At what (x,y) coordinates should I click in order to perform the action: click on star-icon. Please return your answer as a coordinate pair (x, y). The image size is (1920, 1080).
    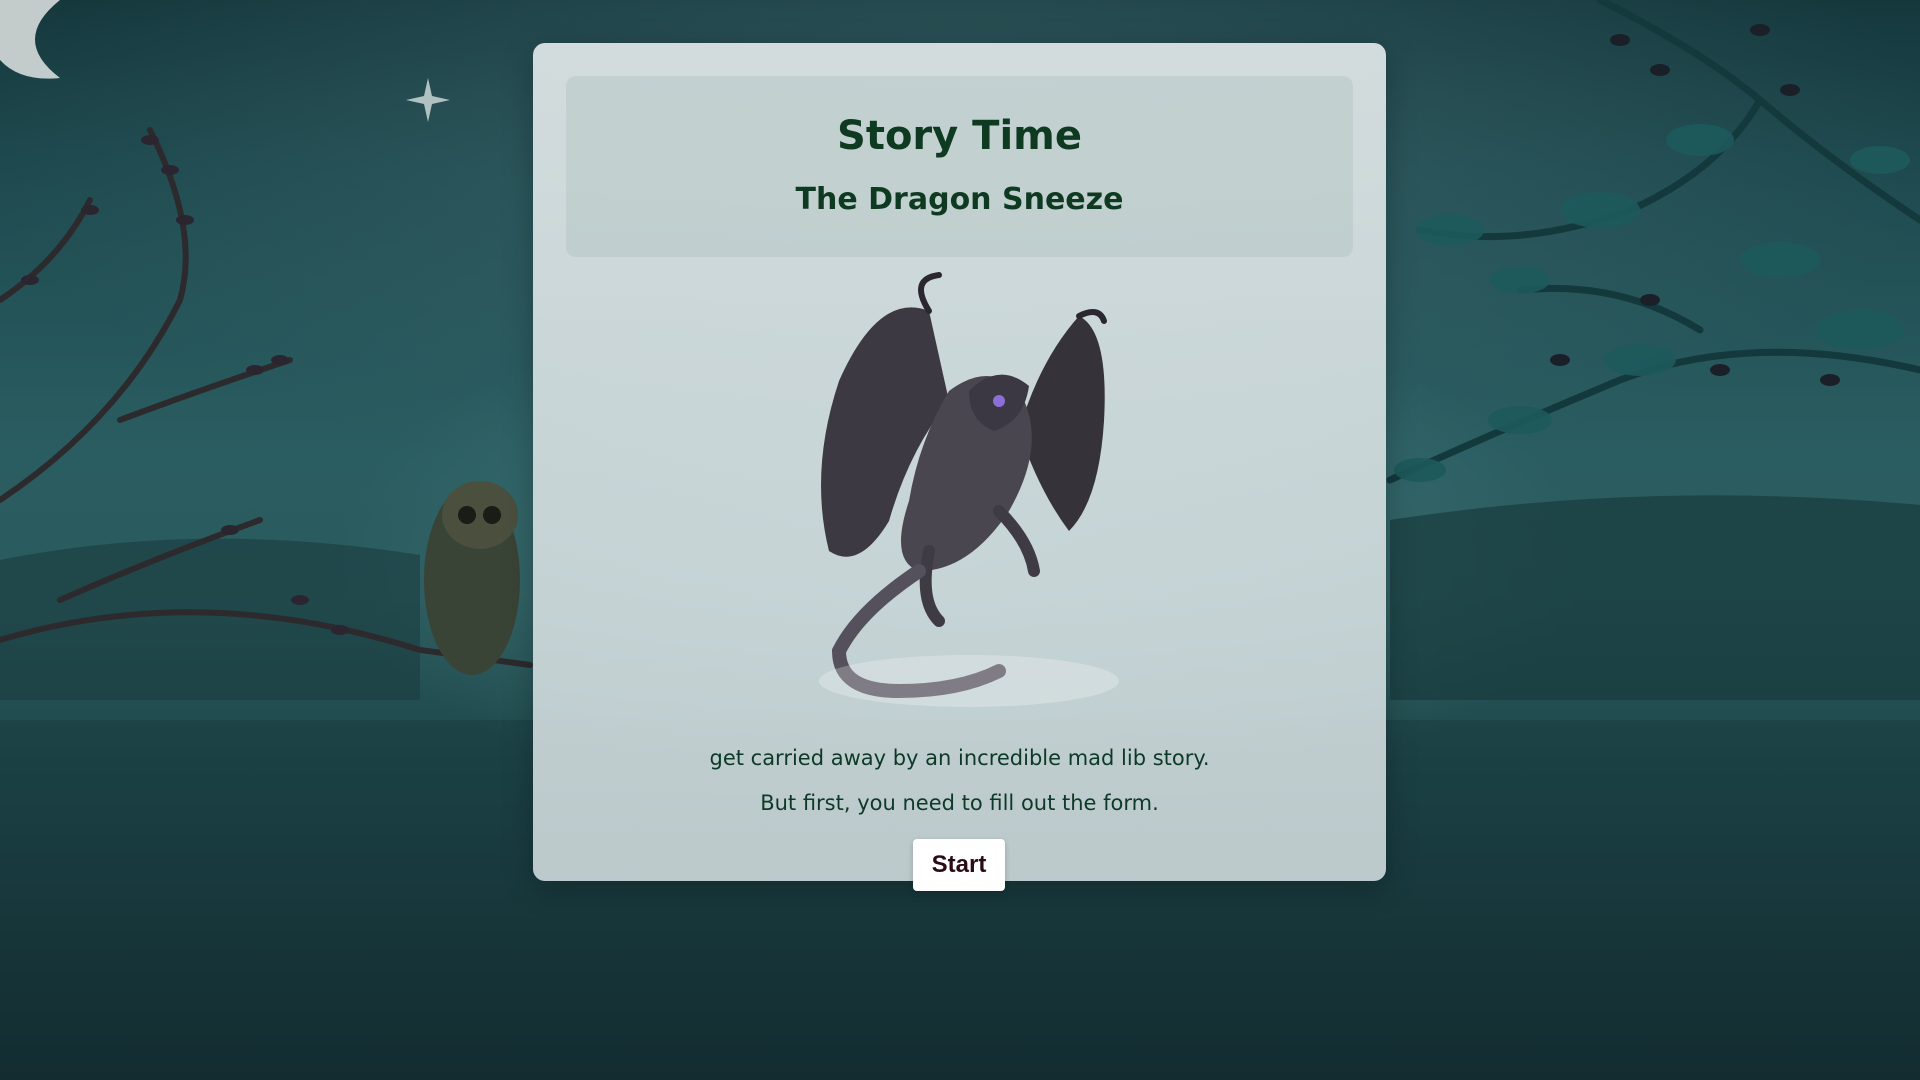
    Looking at the image, I should click on (428, 100).